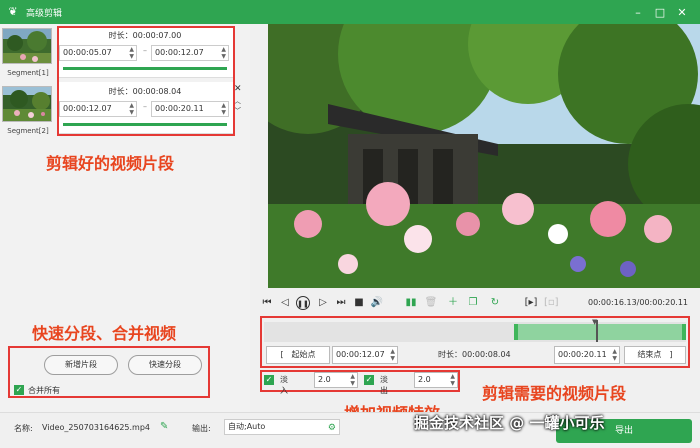 The height and width of the screenshot is (448, 700). What do you see at coordinates (369, 380) in the screenshot?
I see `fade-out-checkbox: ✓` at bounding box center [369, 380].